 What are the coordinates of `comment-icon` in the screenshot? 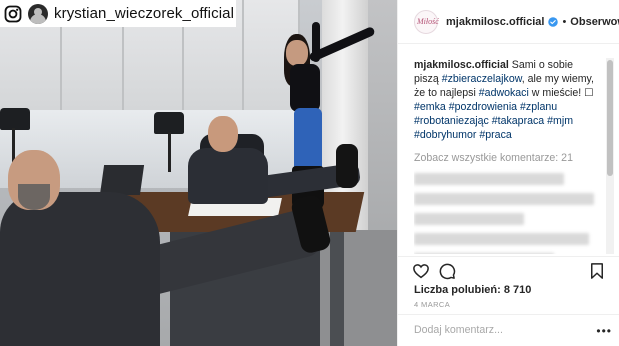 It's located at (447, 271).